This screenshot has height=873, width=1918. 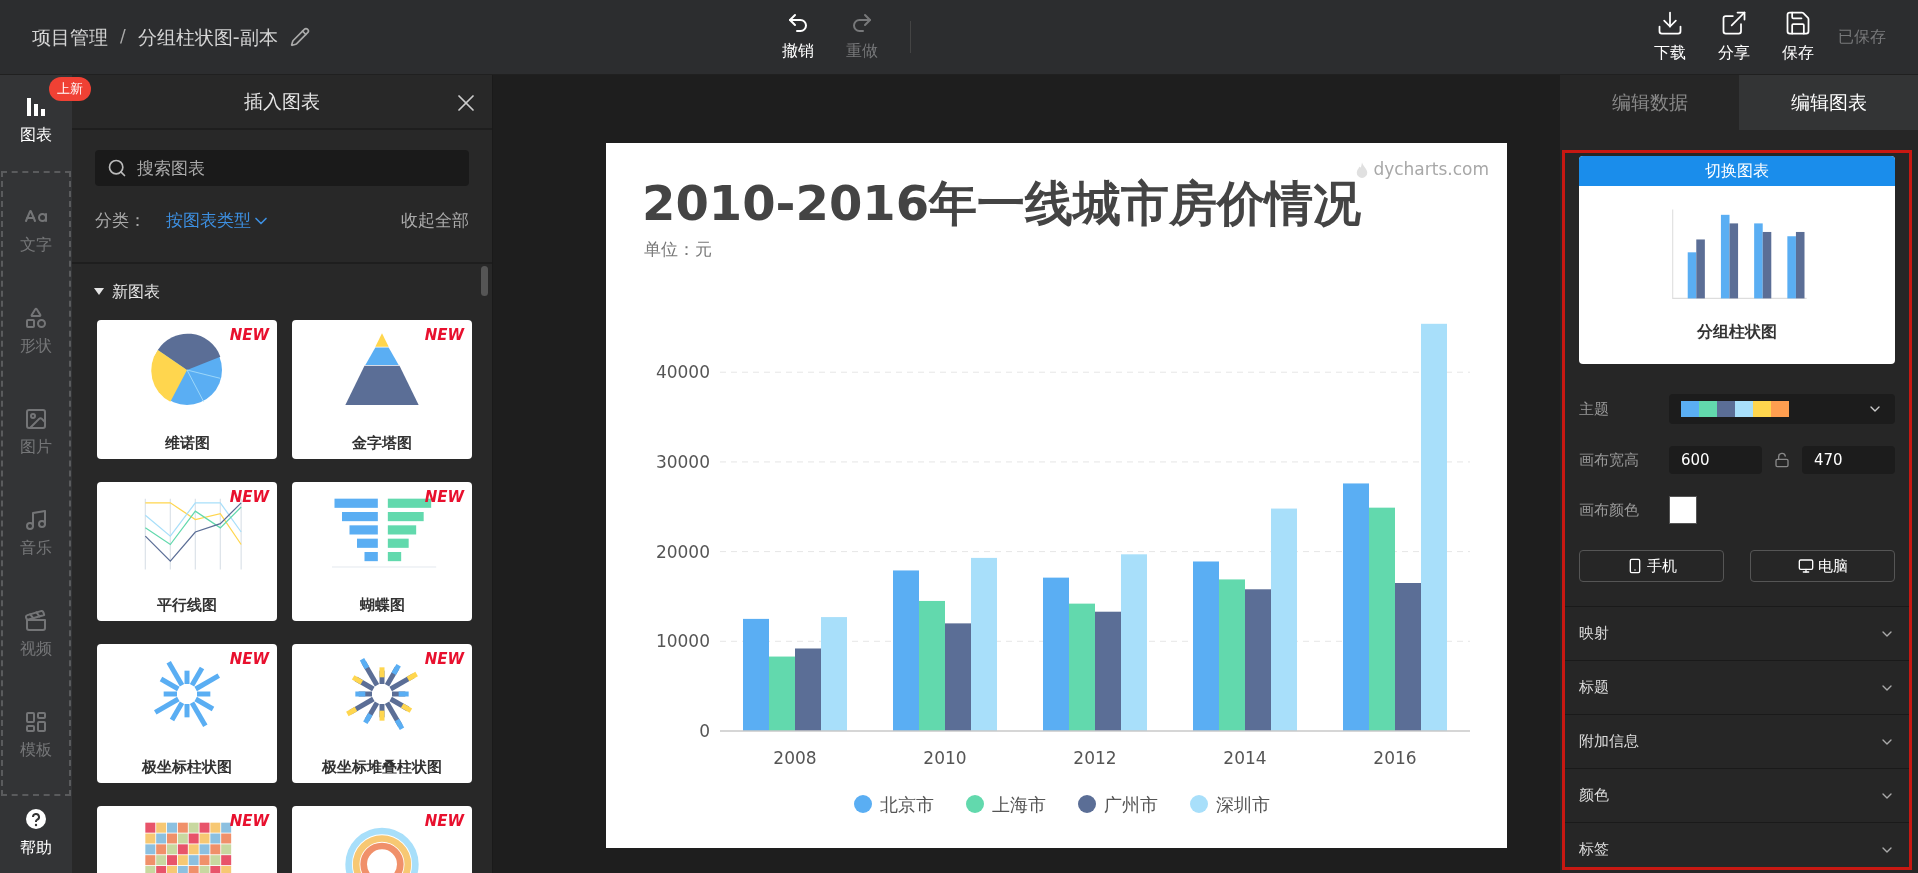 What do you see at coordinates (798, 37) in the screenshot?
I see `toolbar-button: 撤销` at bounding box center [798, 37].